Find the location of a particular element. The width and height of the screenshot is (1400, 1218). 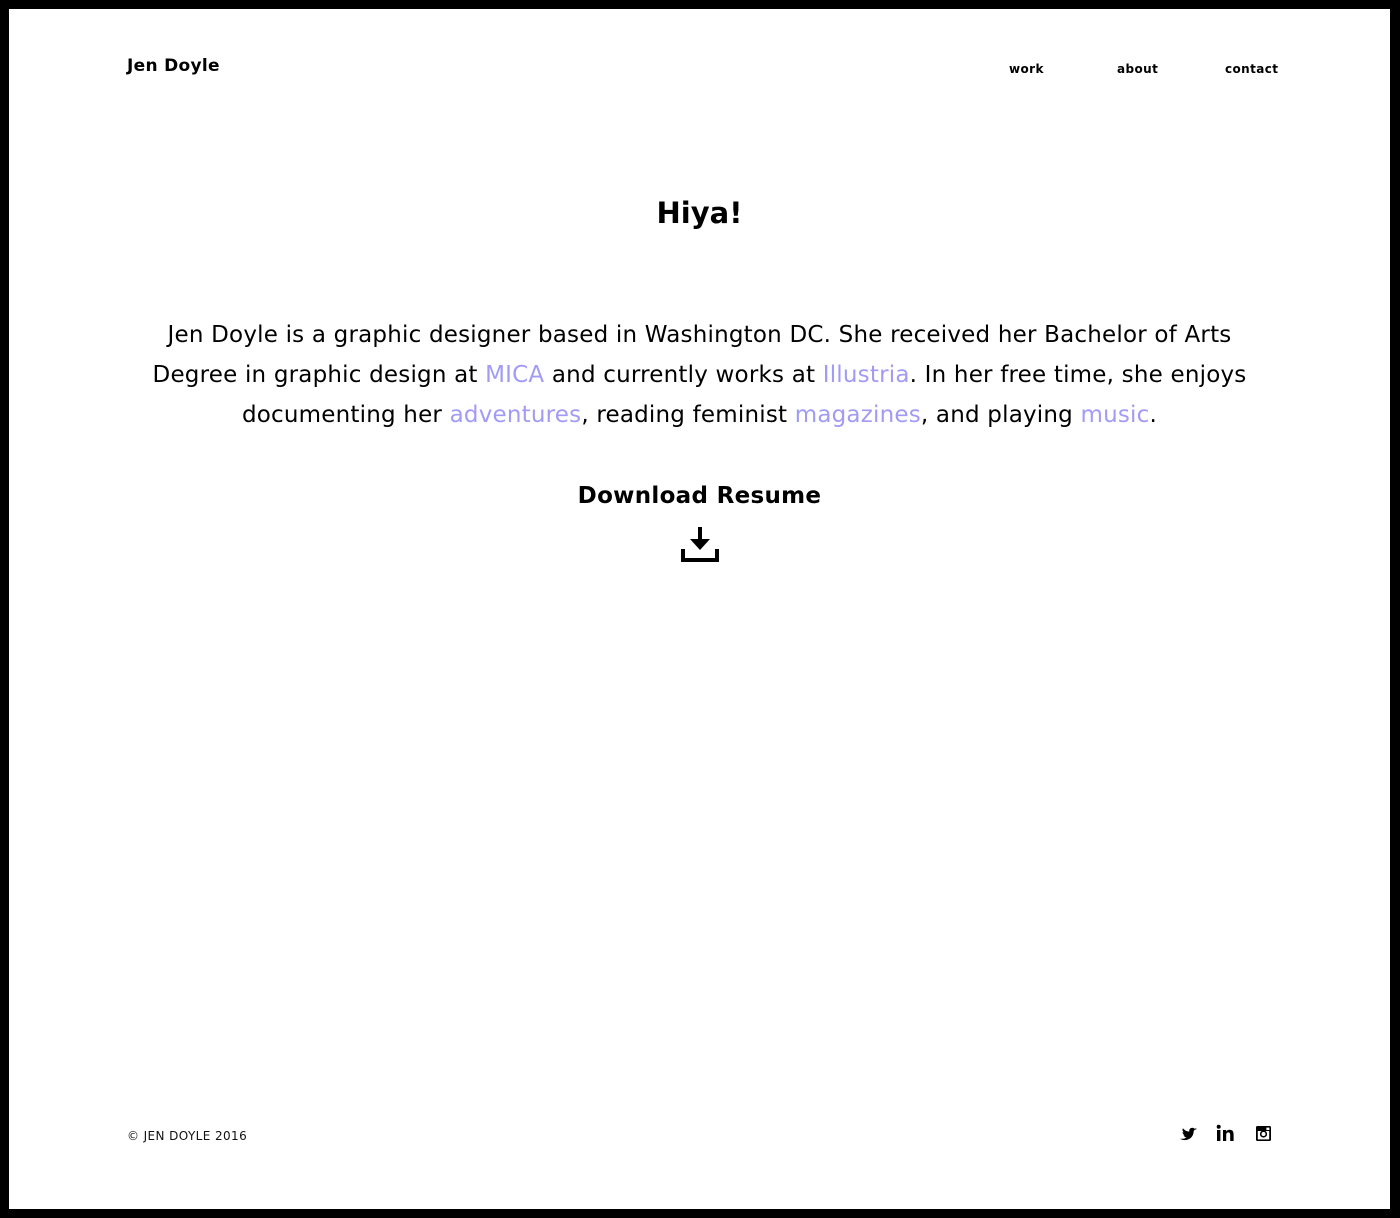

instagram-icon is located at coordinates (1263, 1133).